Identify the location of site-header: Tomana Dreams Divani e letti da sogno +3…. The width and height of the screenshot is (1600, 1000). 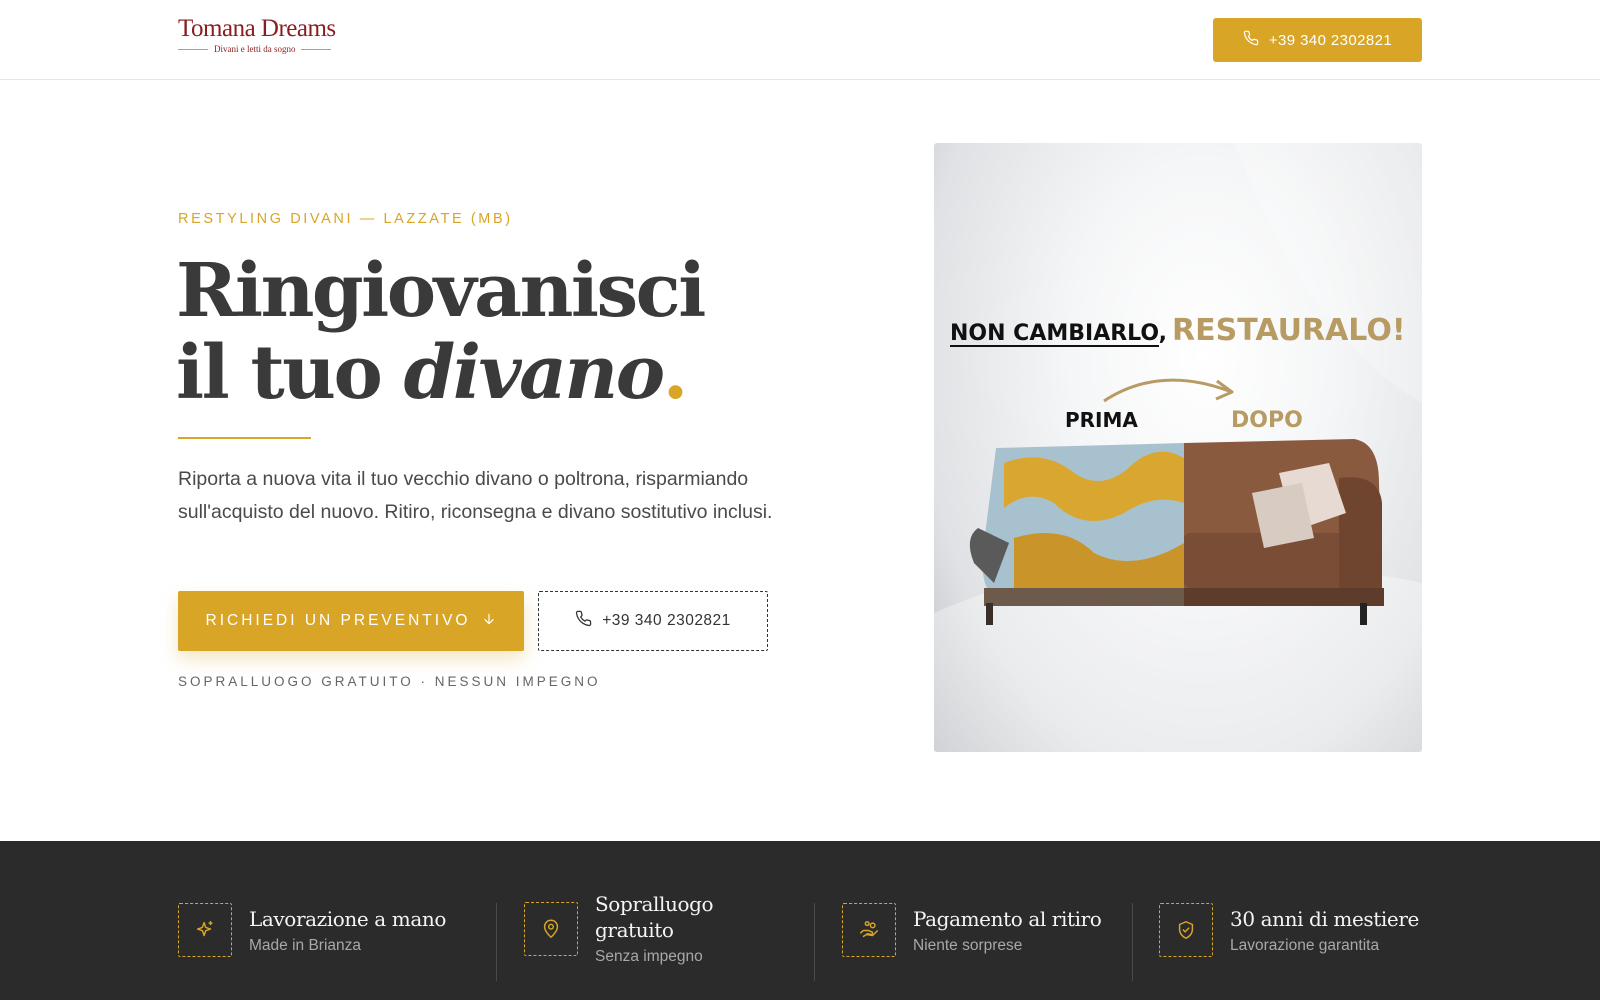
(800, 40).